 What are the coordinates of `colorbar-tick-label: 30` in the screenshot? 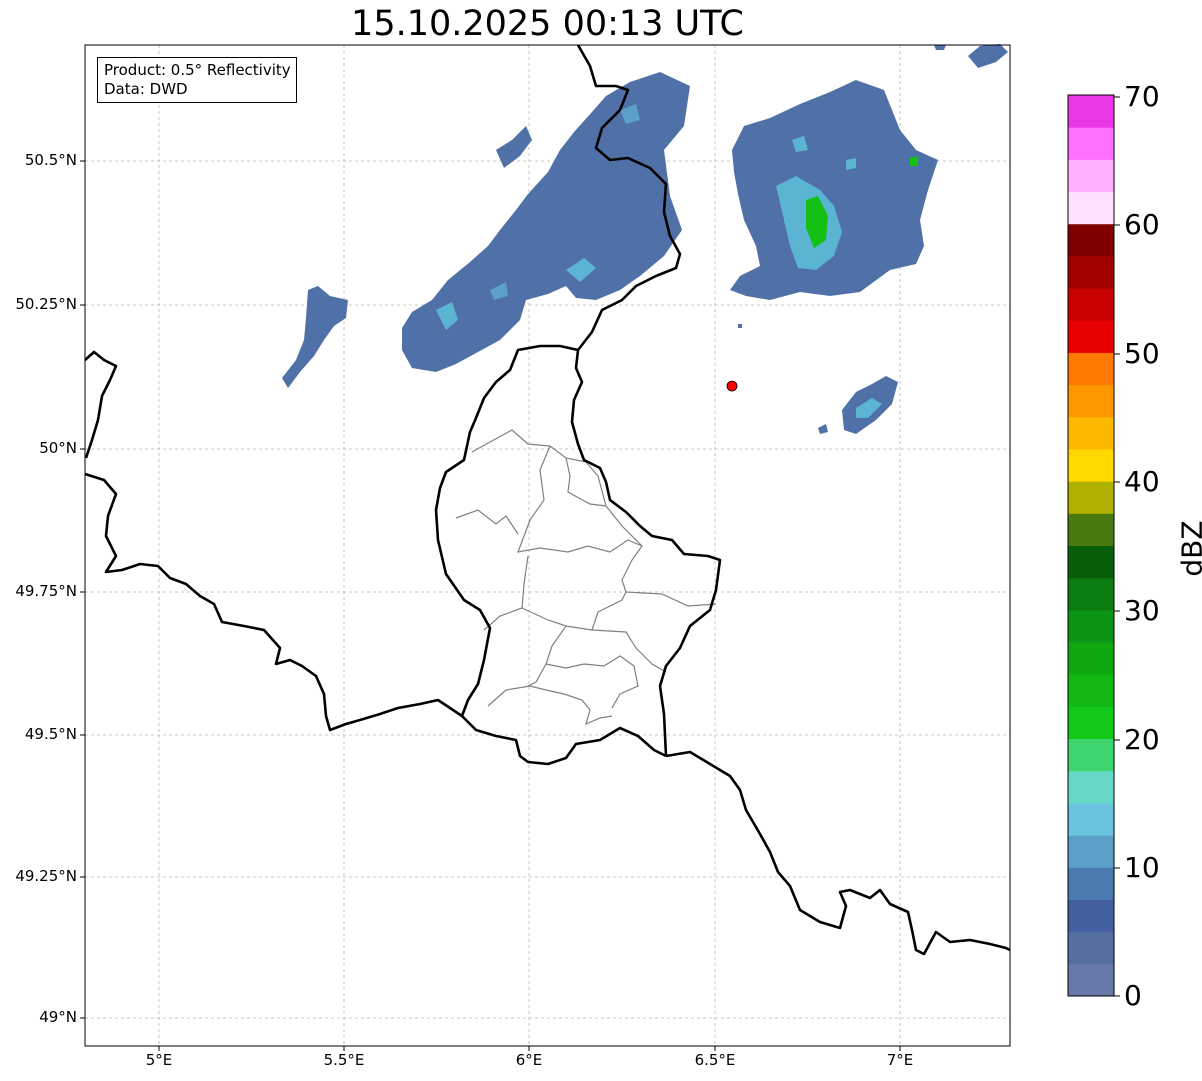 It's located at (1142, 610).